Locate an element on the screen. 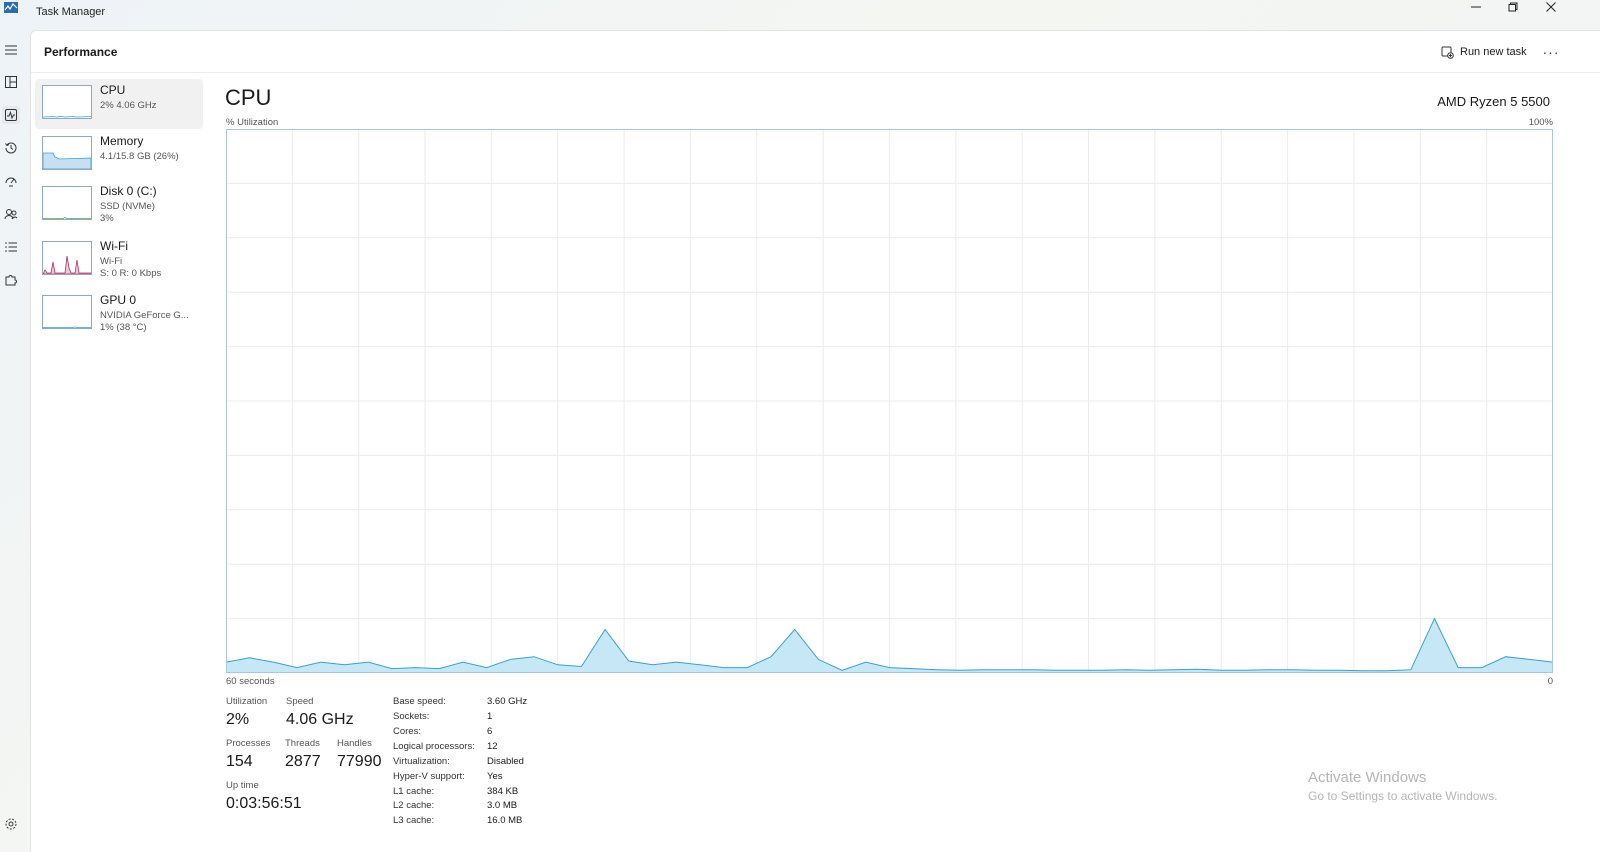 The image size is (1600, 852). cpu-model: AMD Ryzen 5 5500 is located at coordinates (1493, 101).